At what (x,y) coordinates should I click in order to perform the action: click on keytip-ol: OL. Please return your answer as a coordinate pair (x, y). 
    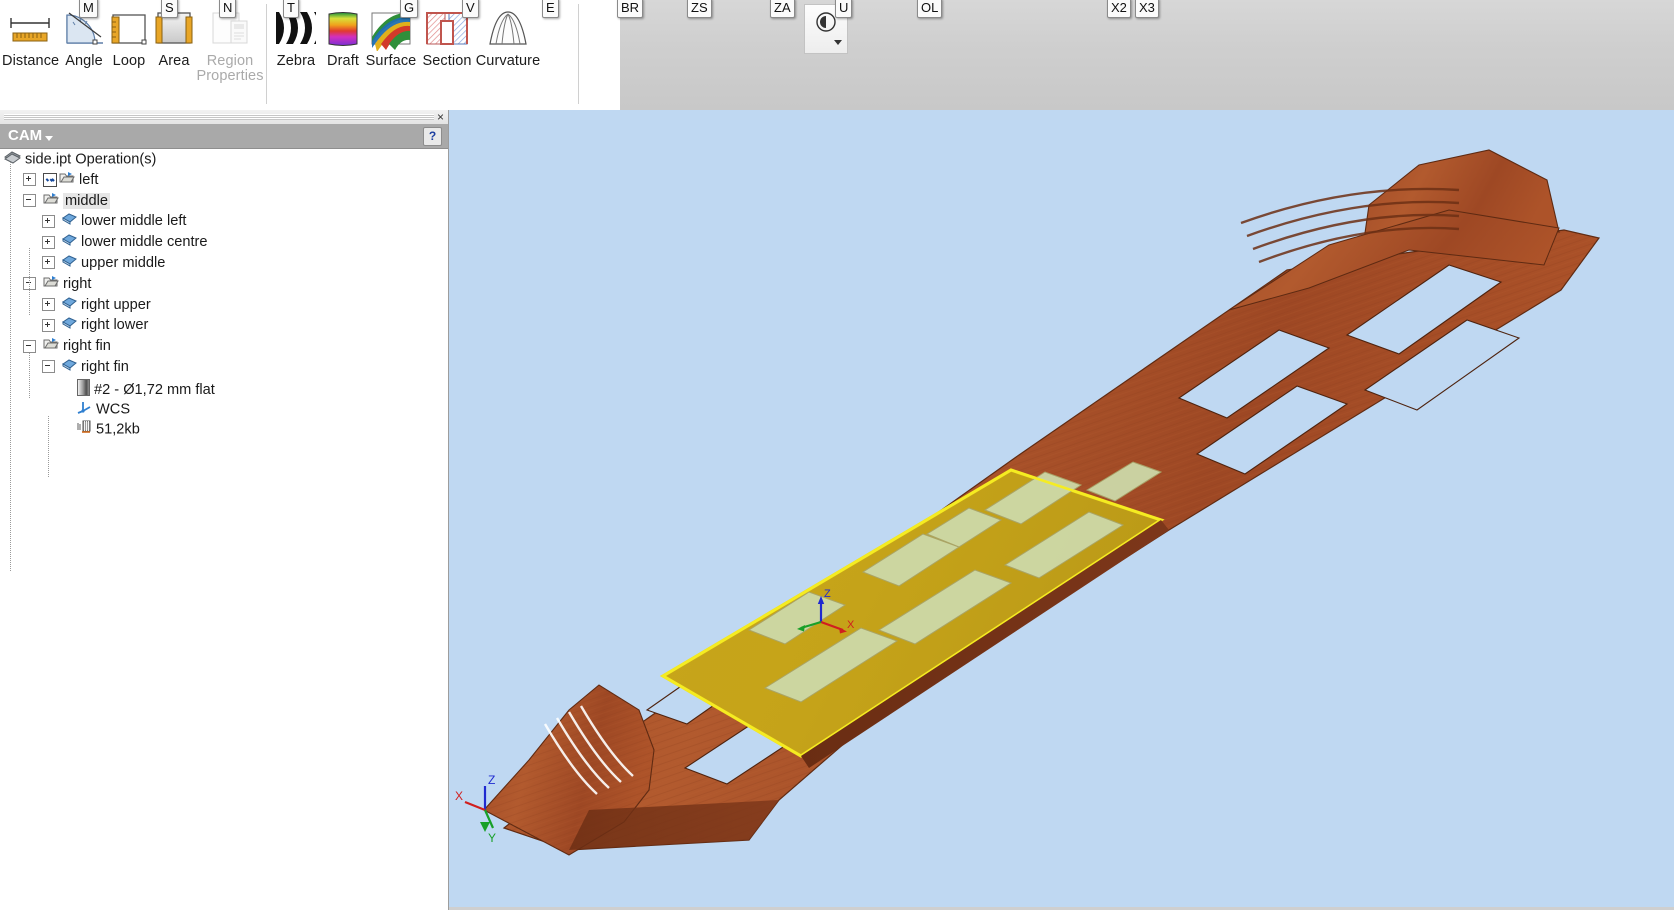
    Looking at the image, I should click on (930, 9).